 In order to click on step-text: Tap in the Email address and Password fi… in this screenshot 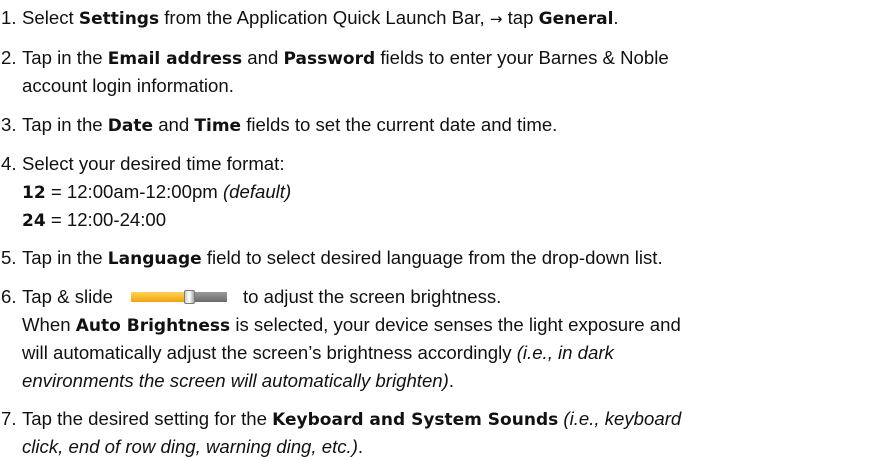, I will do `click(345, 71)`.